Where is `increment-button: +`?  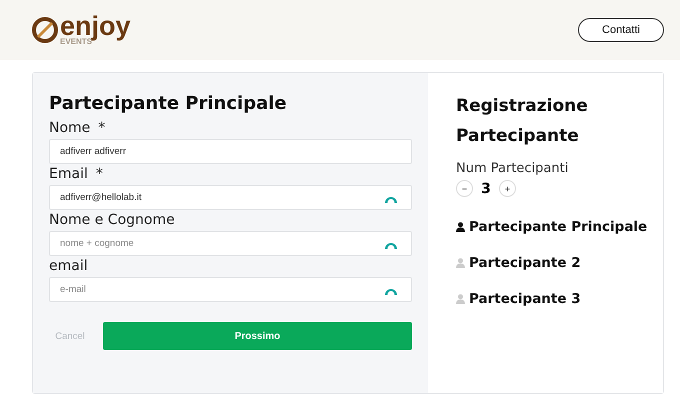 increment-button: + is located at coordinates (507, 188).